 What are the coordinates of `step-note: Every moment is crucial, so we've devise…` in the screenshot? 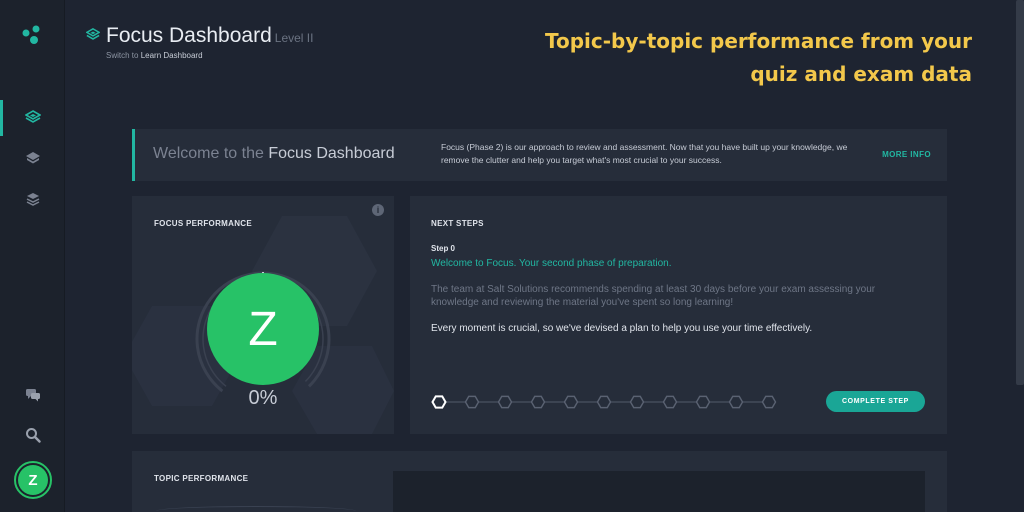 It's located at (622, 328).